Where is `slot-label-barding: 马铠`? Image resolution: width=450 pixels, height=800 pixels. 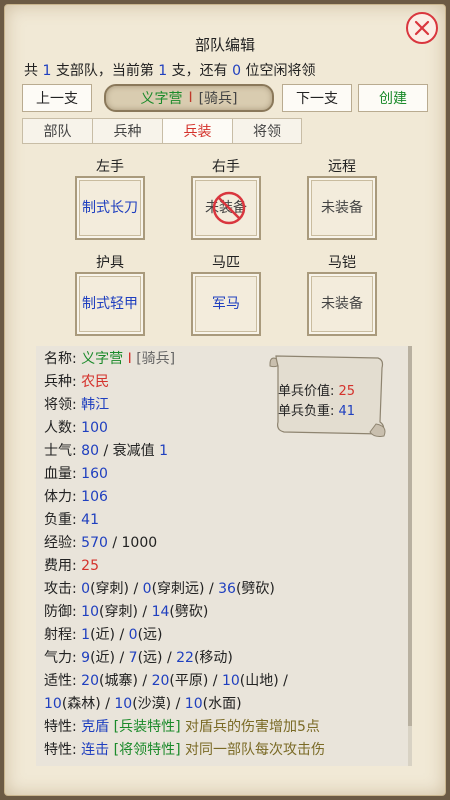 slot-label-barding: 马铠 is located at coordinates (342, 263).